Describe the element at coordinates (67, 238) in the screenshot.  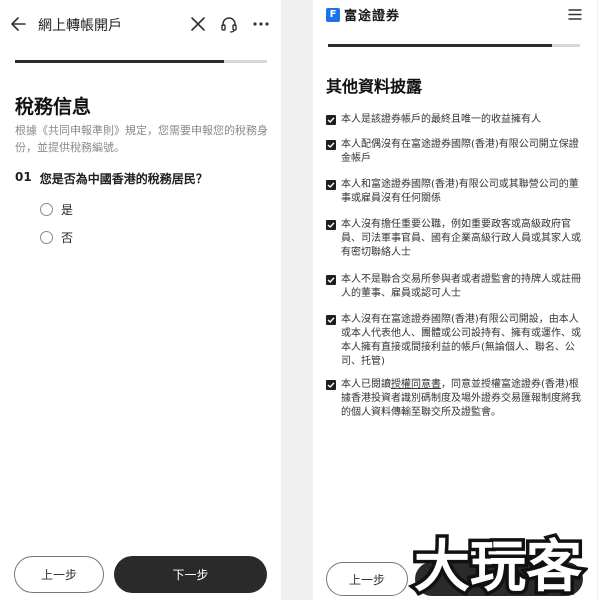
I see `radio-label: 否` at that location.